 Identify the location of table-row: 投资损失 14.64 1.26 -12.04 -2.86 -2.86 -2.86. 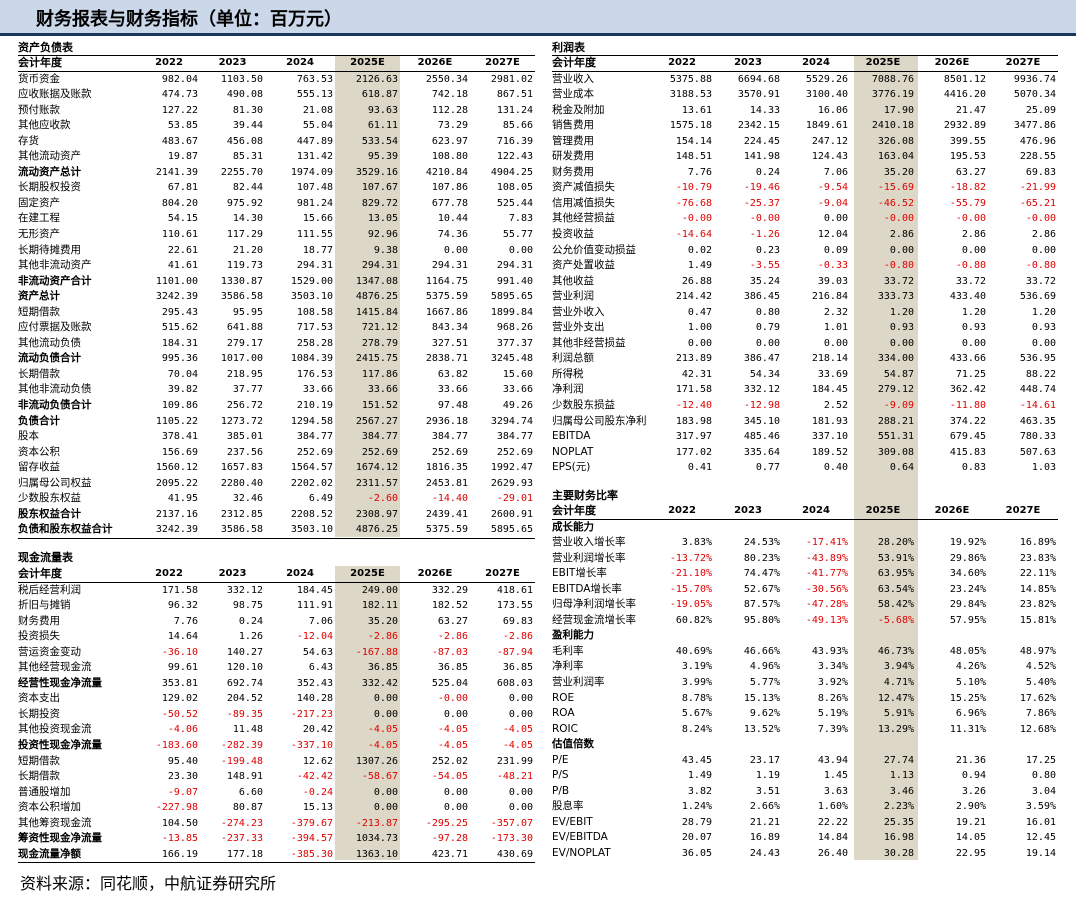
(276, 637).